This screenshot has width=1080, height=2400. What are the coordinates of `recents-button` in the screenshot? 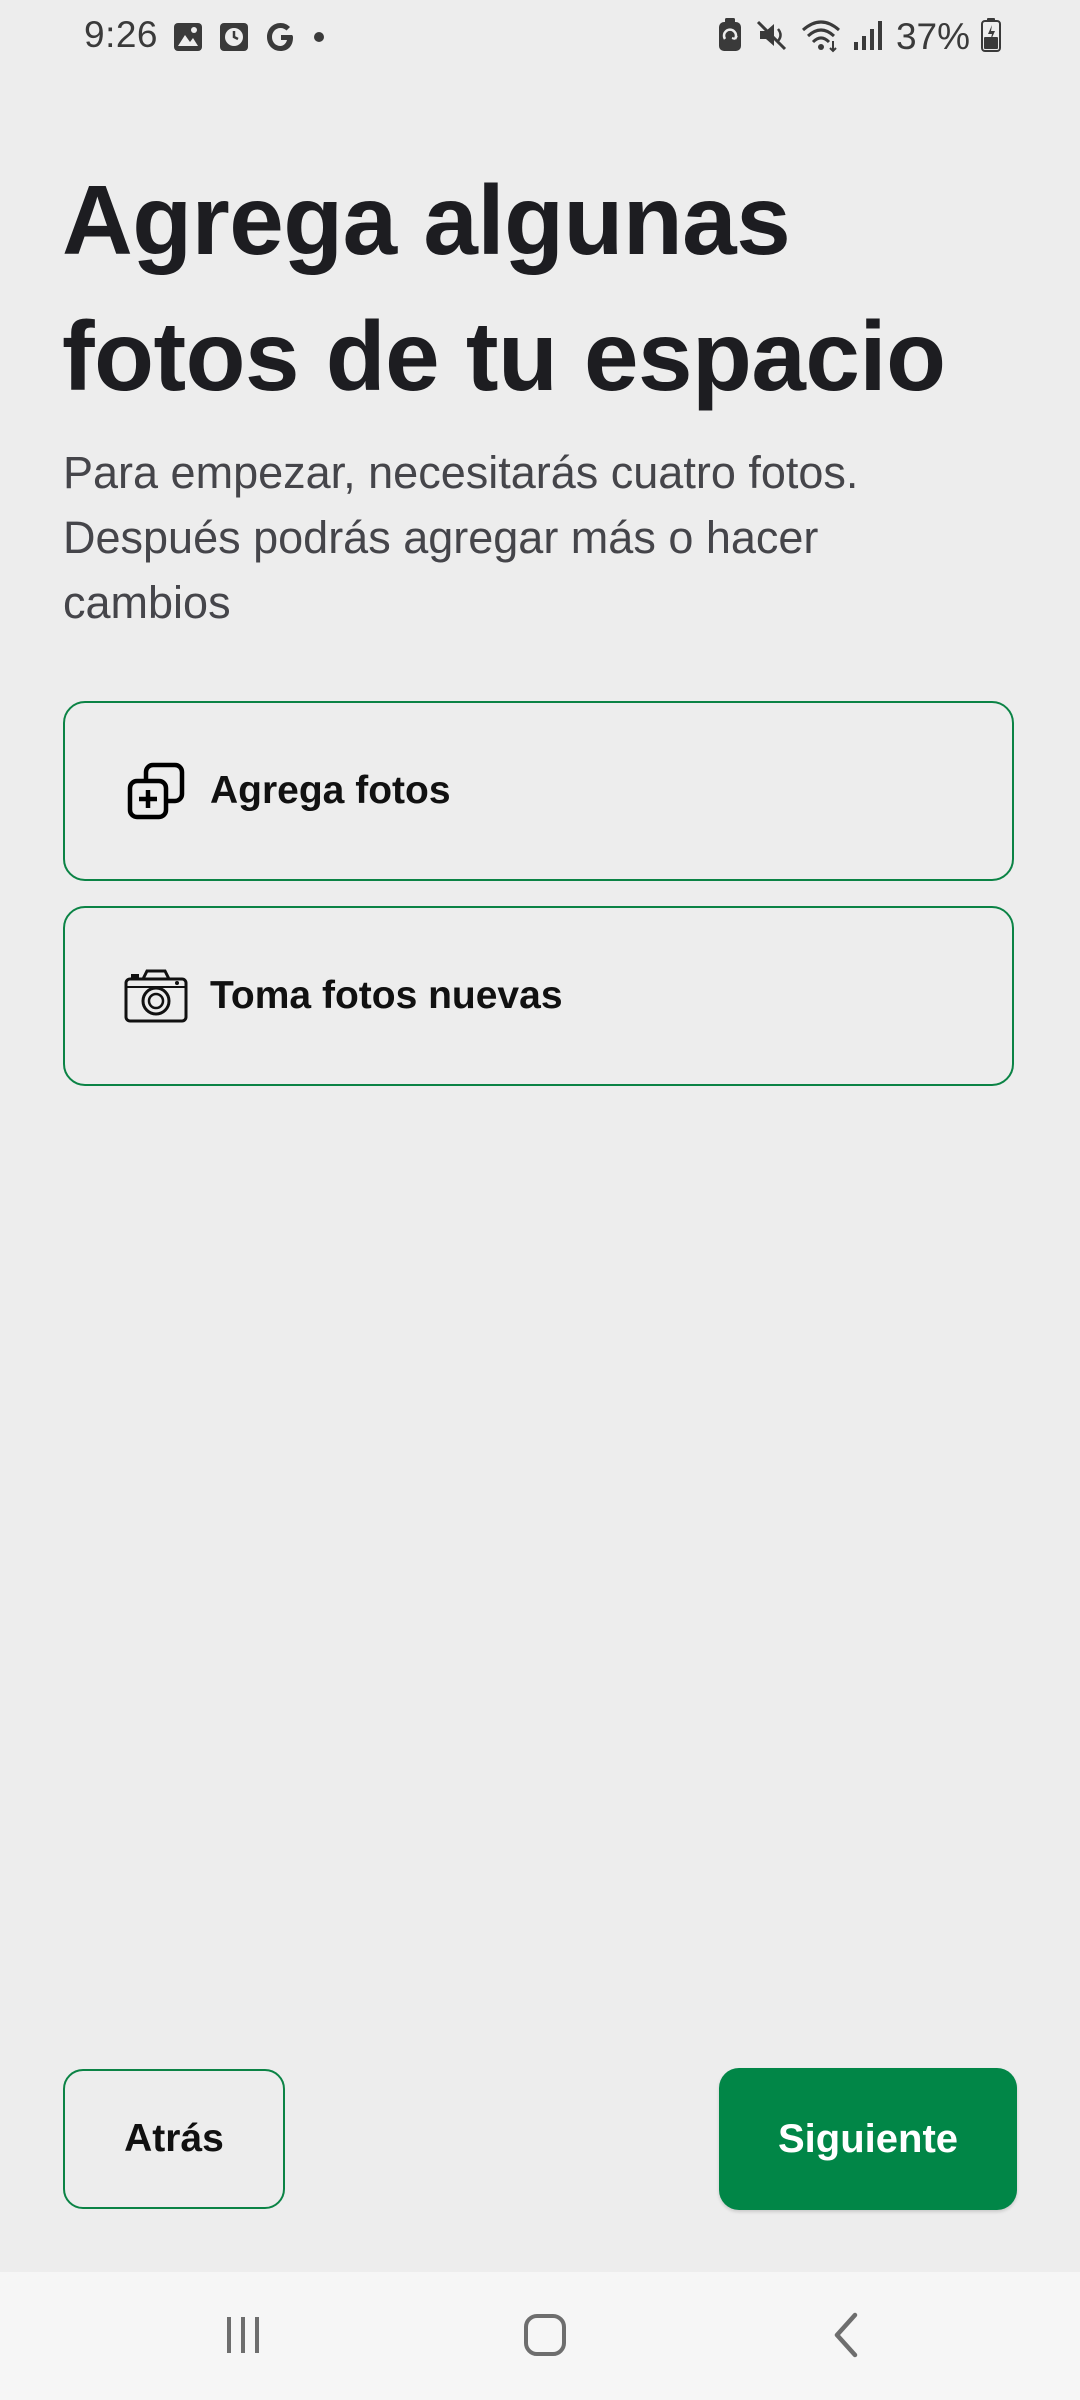 It's located at (243, 2337).